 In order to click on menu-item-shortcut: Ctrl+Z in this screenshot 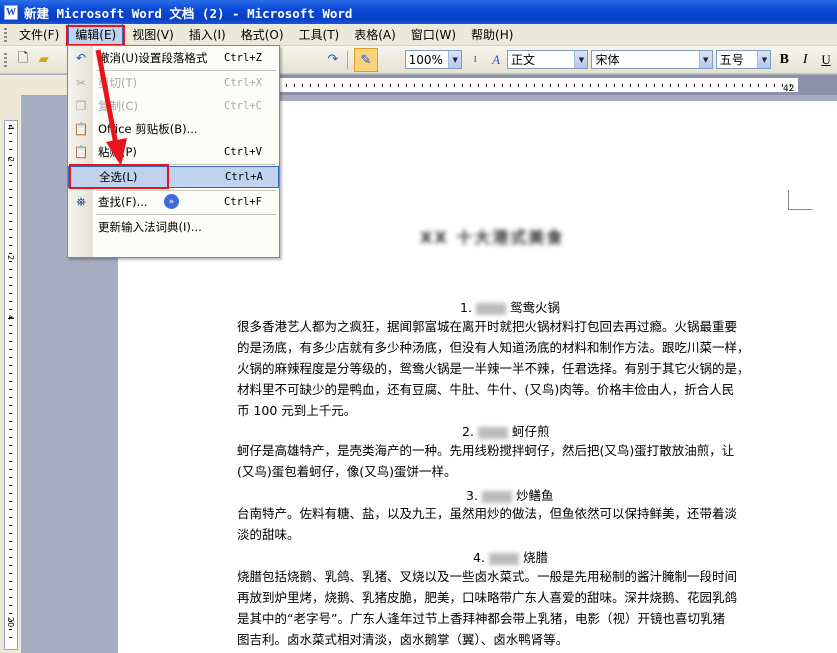, I will do `click(243, 58)`.